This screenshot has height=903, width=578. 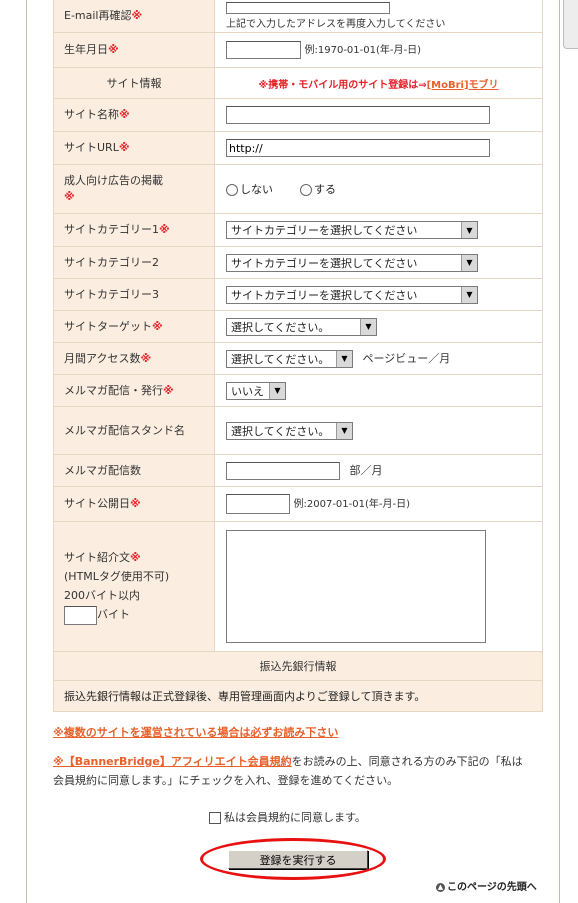 What do you see at coordinates (256, 390) in the screenshot?
I see `newsletter-select: いいえ ▼` at bounding box center [256, 390].